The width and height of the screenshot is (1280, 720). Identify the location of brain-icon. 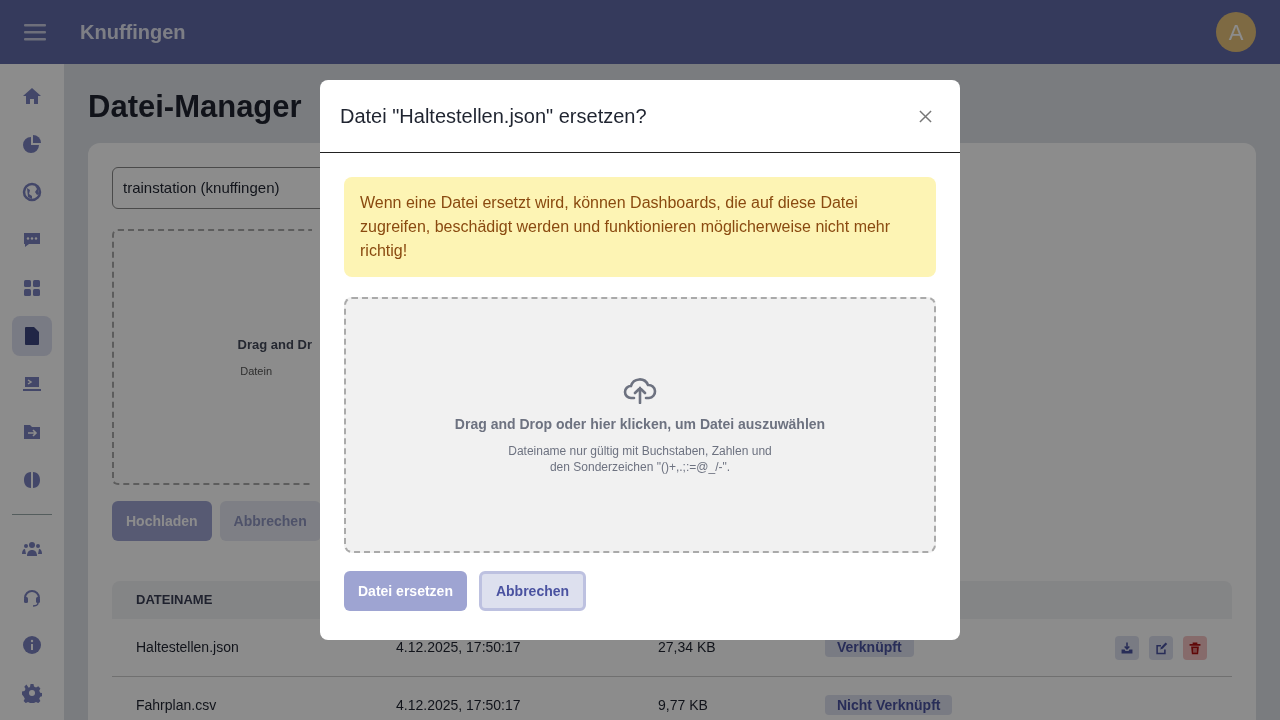
(32, 480).